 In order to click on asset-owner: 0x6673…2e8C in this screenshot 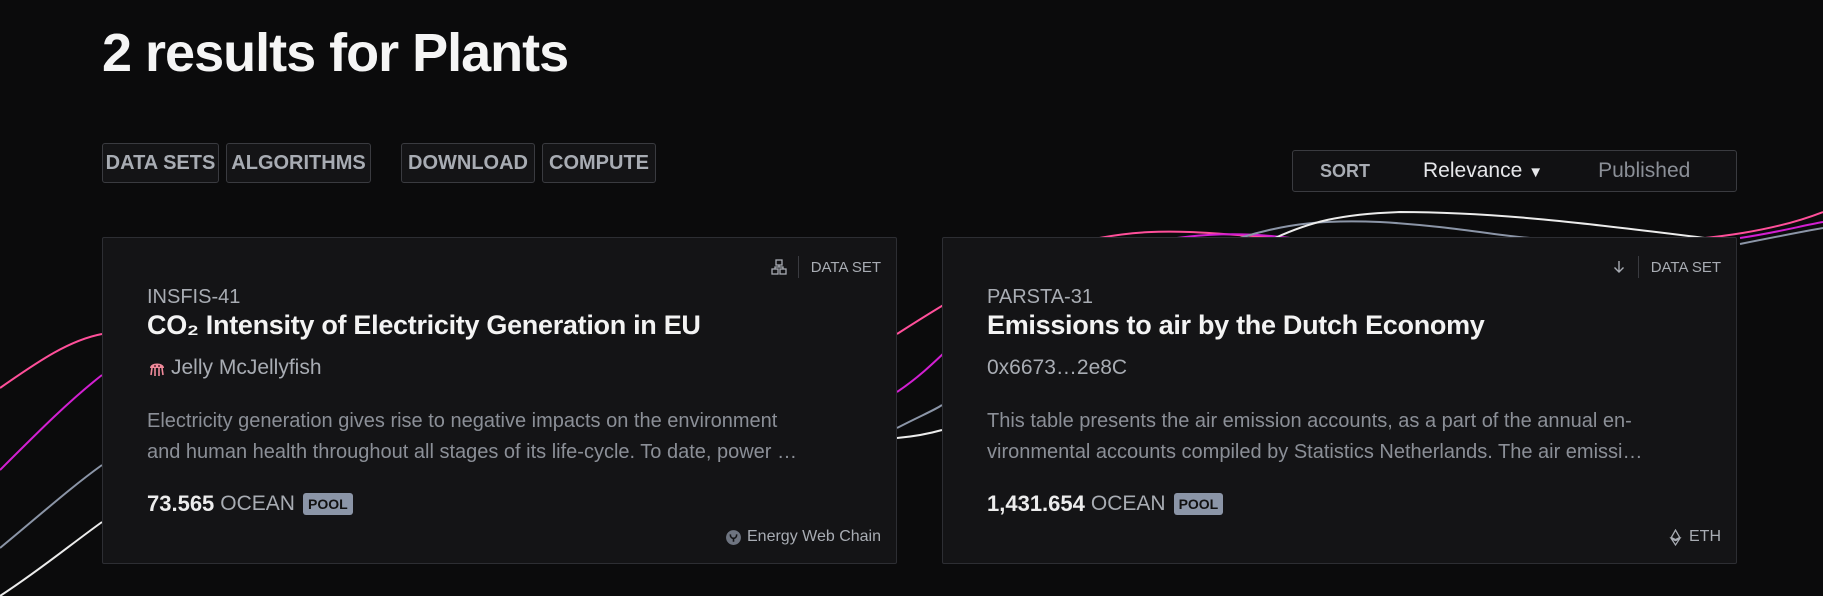, I will do `click(1057, 368)`.